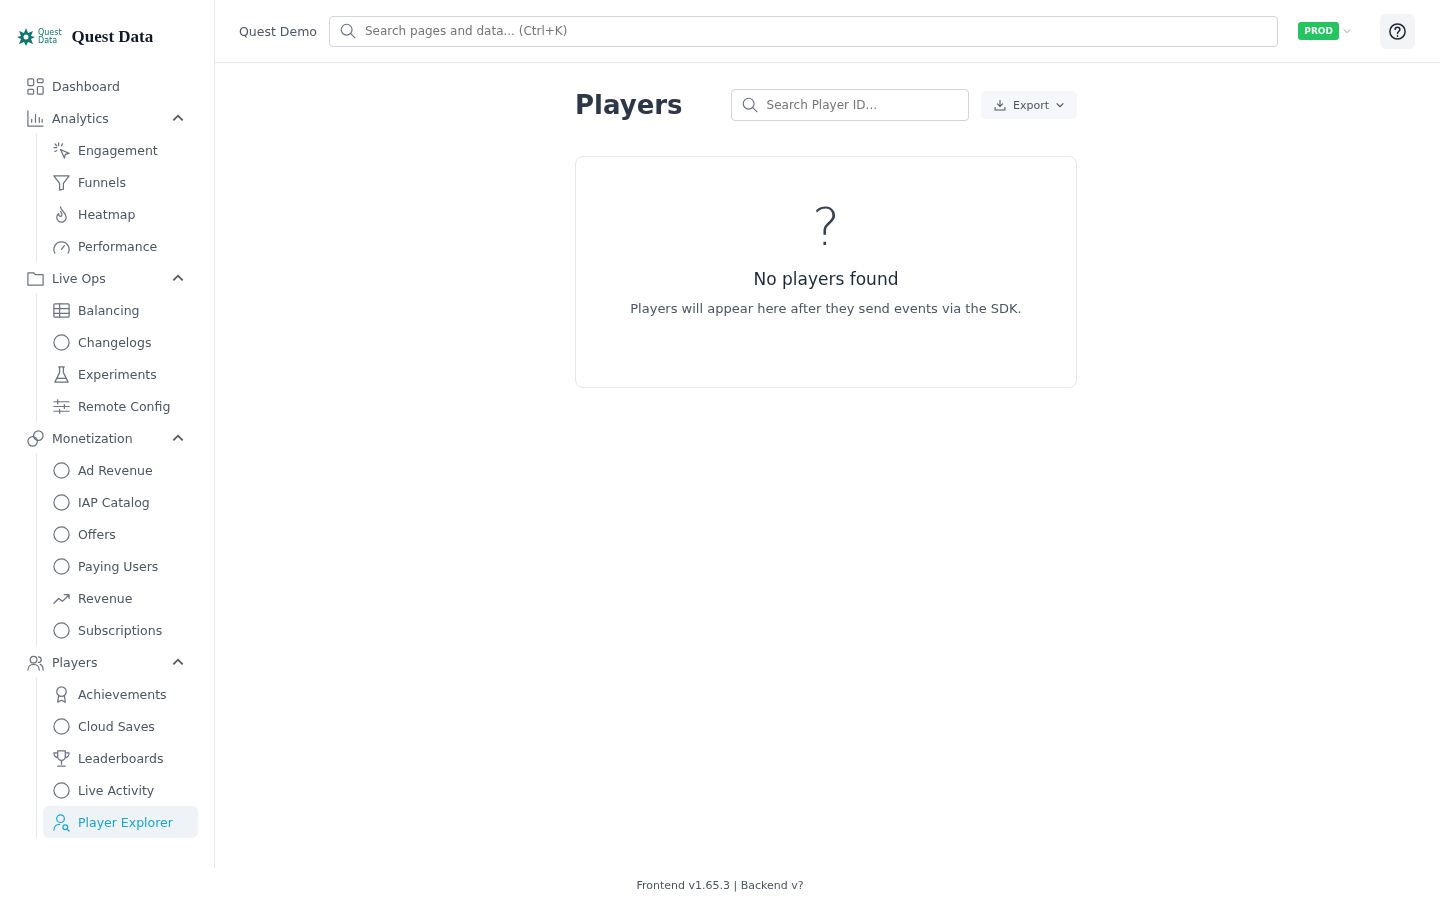  Describe the element at coordinates (120, 182) in the screenshot. I see `sidebar-item: Funnels` at that location.